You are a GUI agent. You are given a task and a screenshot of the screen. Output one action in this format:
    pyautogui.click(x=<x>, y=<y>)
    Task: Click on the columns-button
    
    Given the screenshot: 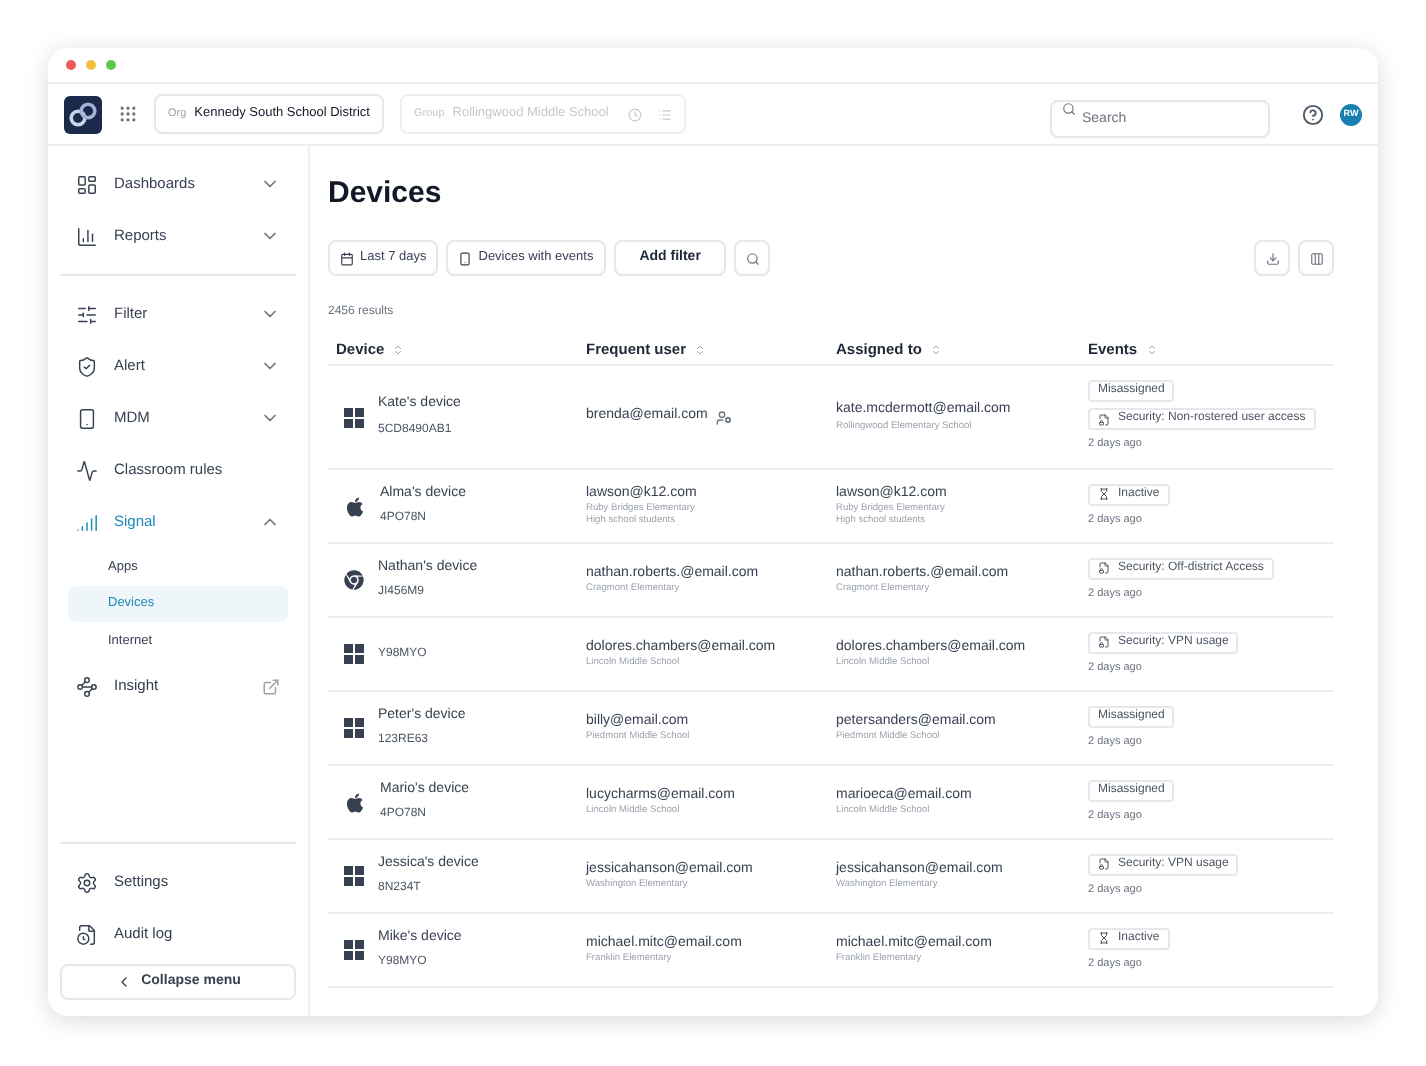 What is the action you would take?
    pyautogui.click(x=1316, y=258)
    